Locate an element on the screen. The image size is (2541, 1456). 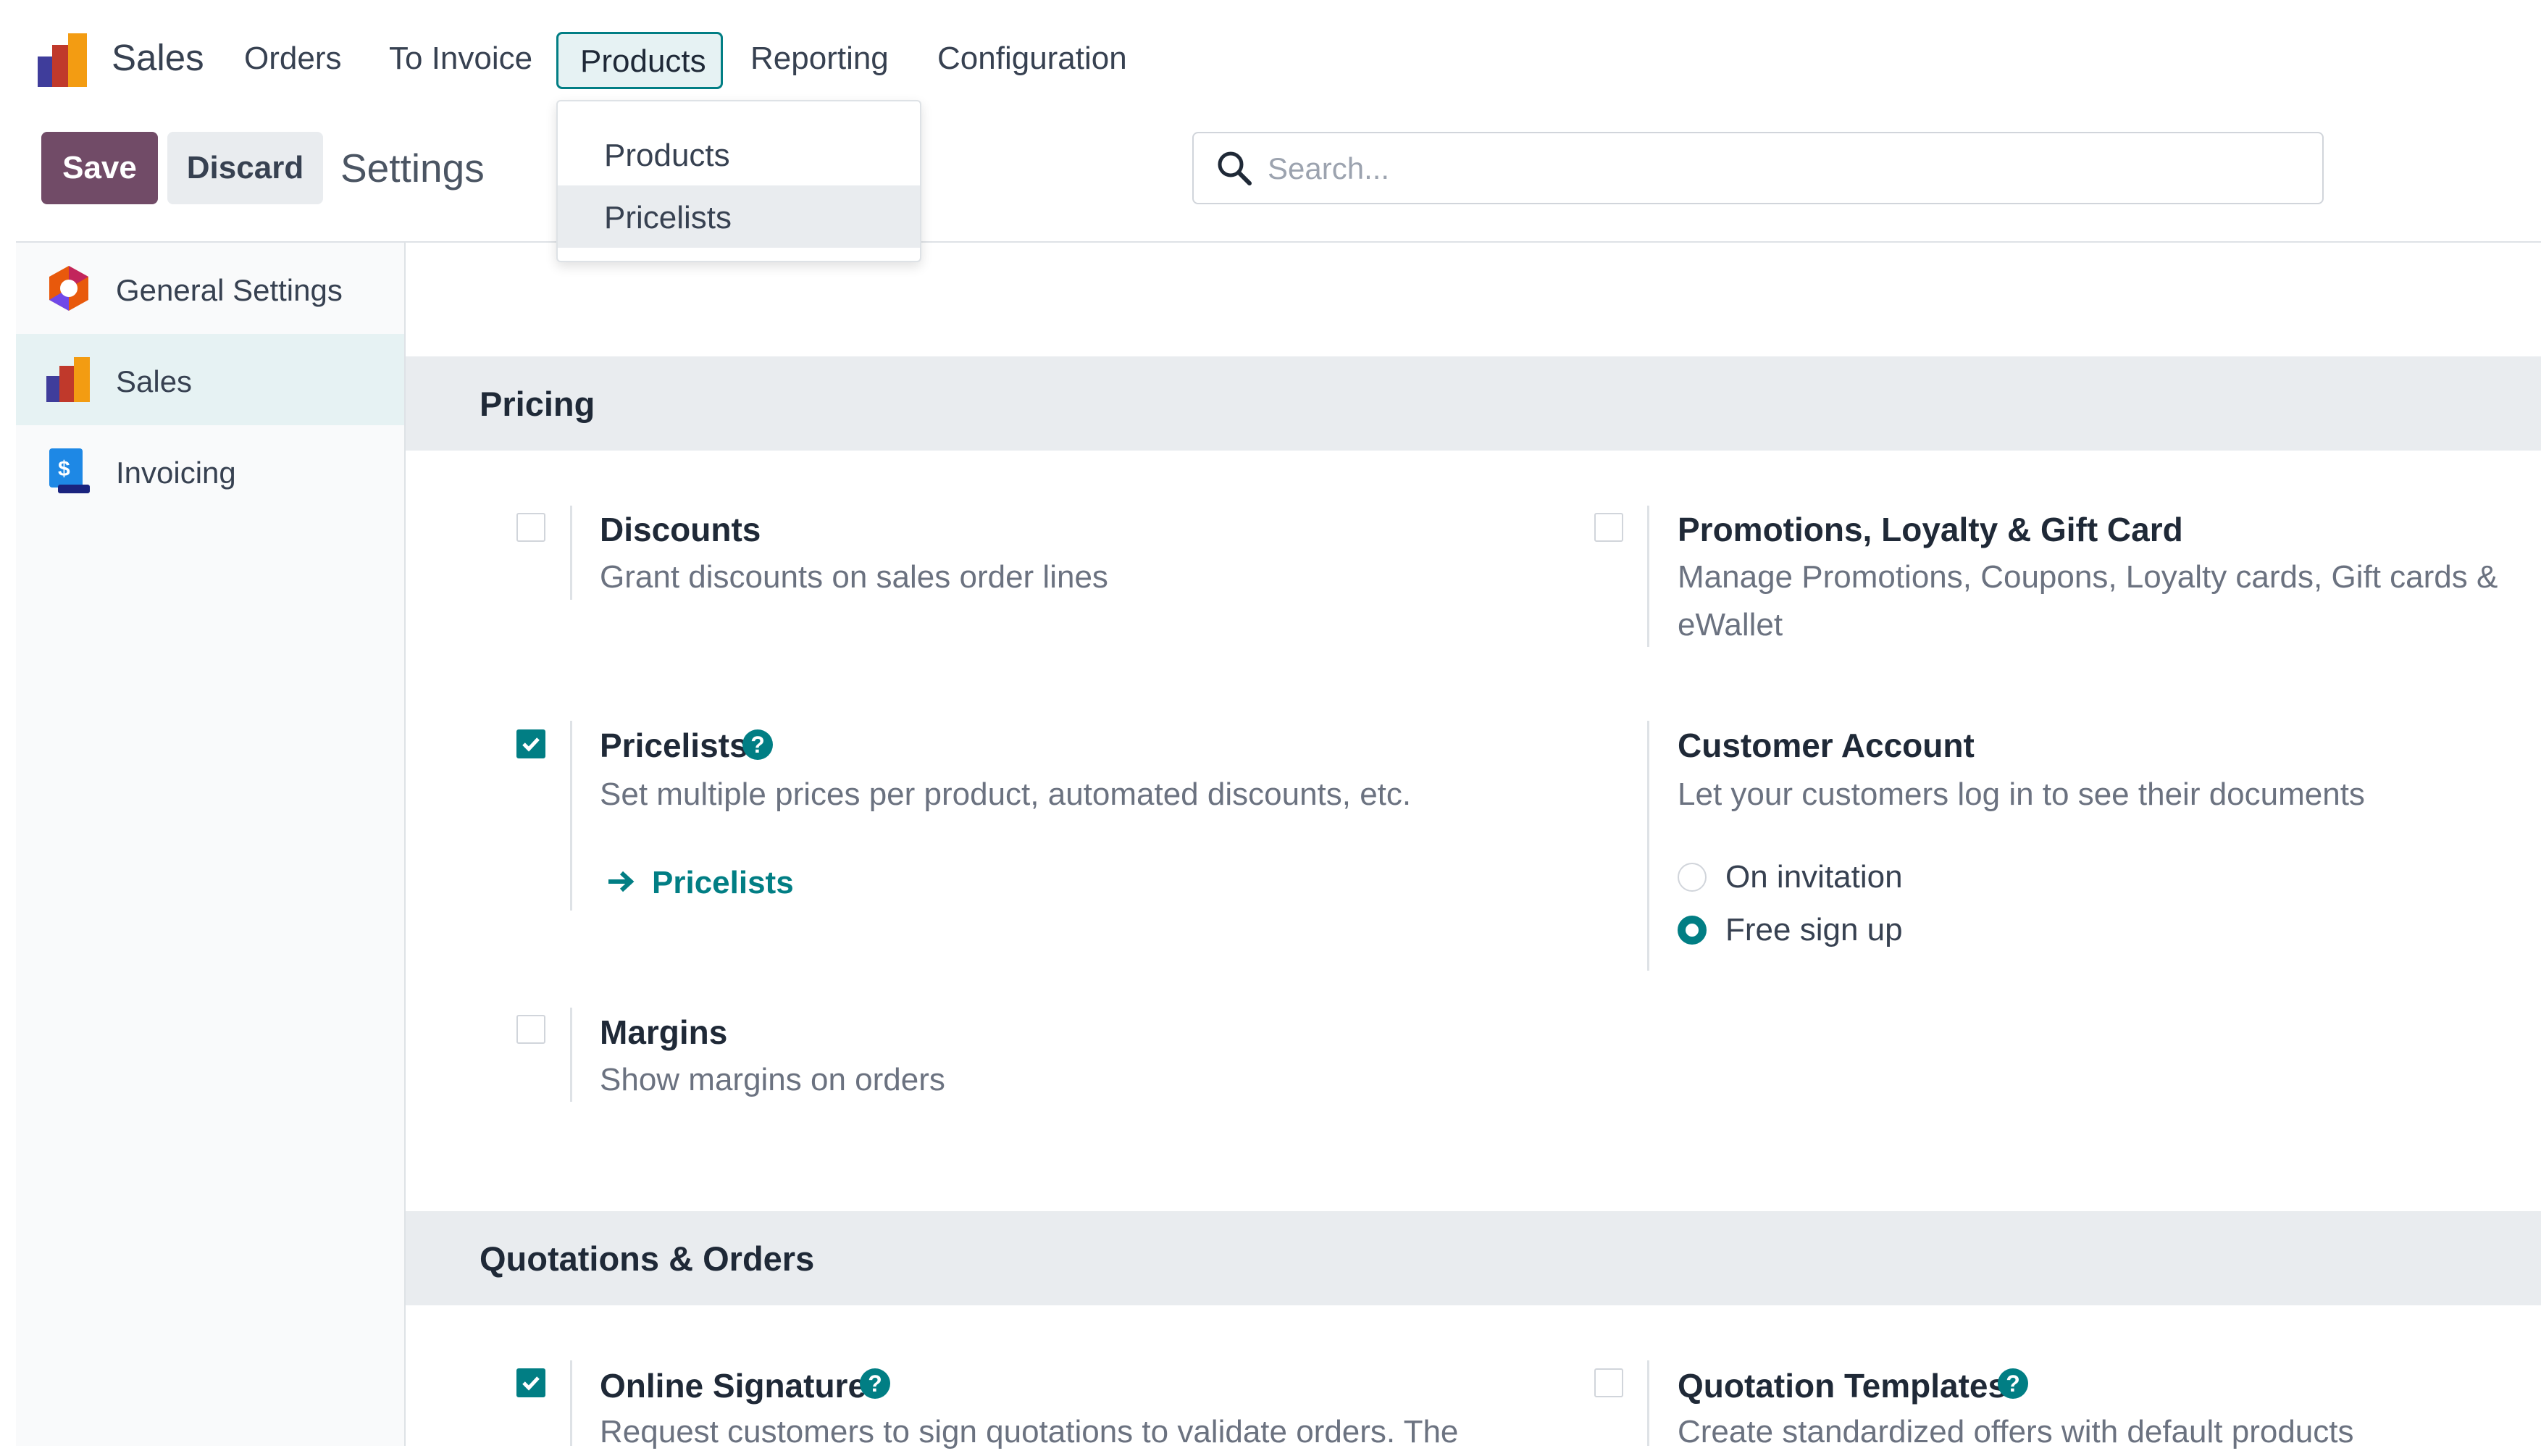
discounts-checkbox is located at coordinates (530, 527).